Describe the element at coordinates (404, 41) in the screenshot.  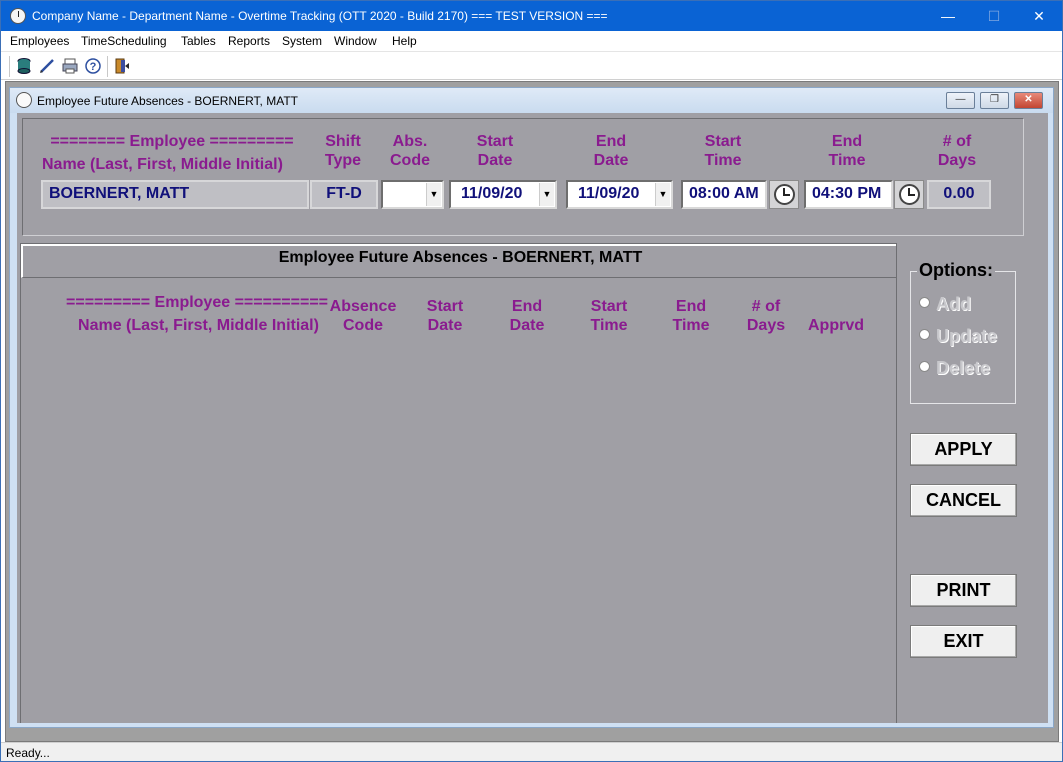
I see `menu-help: Help` at that location.